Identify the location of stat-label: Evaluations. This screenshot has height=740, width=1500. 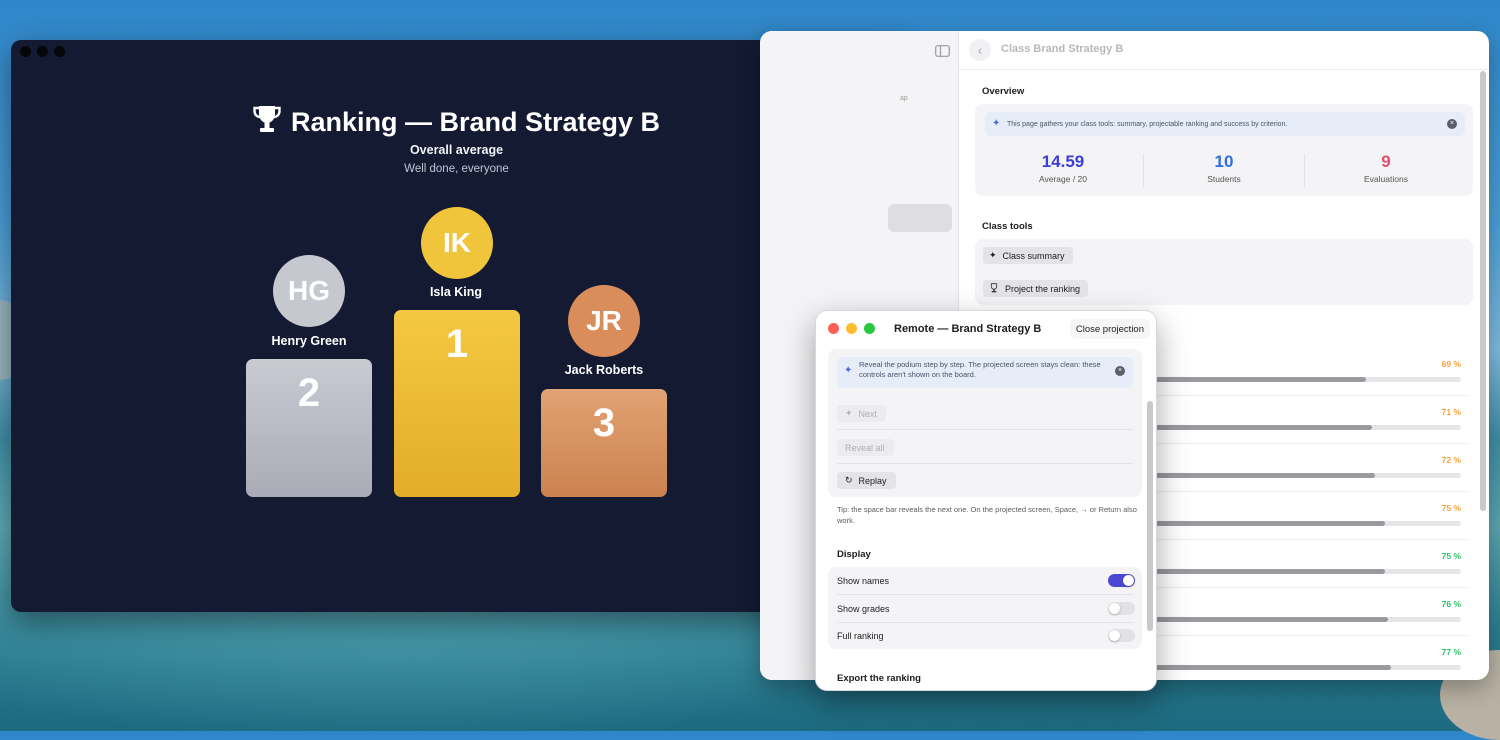
(1386, 179).